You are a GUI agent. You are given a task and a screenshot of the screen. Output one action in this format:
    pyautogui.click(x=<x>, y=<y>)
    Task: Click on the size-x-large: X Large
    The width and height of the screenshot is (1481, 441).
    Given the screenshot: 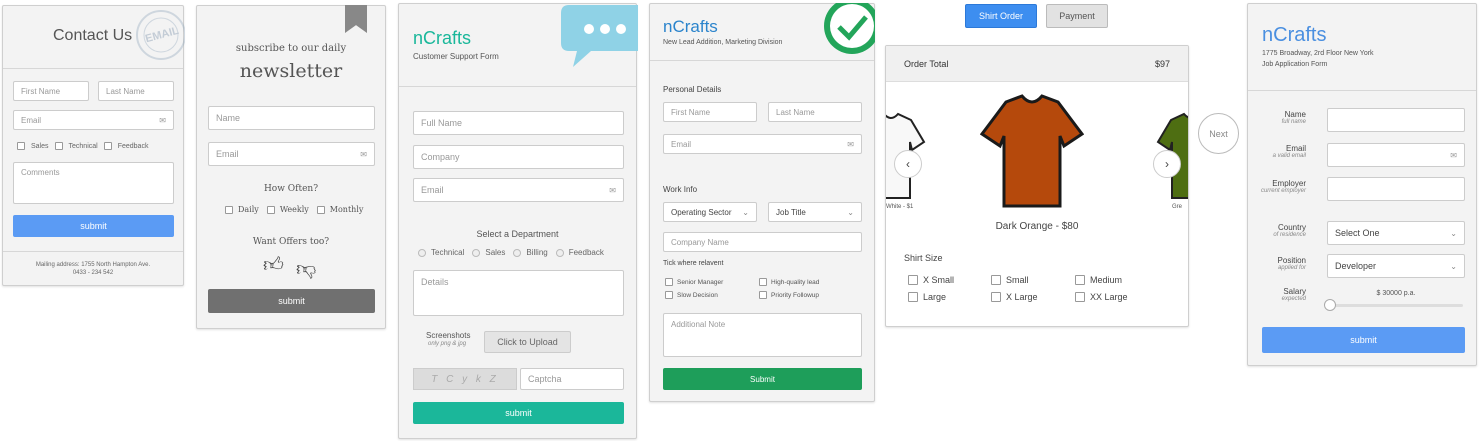 What is the action you would take?
    pyautogui.click(x=1014, y=297)
    